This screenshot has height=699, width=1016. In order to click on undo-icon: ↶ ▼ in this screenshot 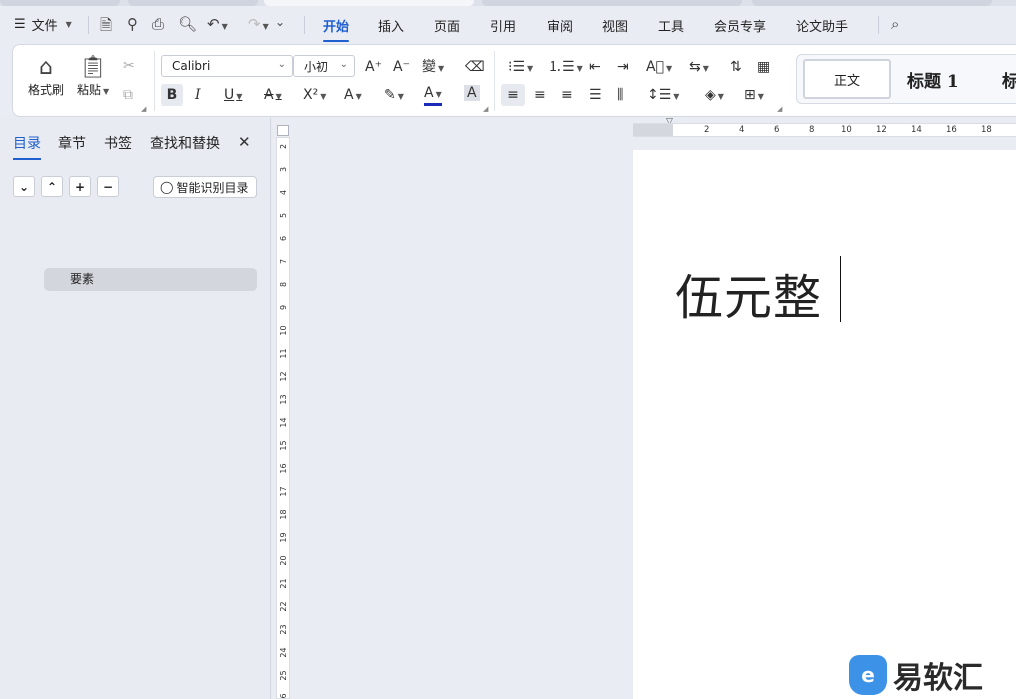, I will do `click(217, 24)`.